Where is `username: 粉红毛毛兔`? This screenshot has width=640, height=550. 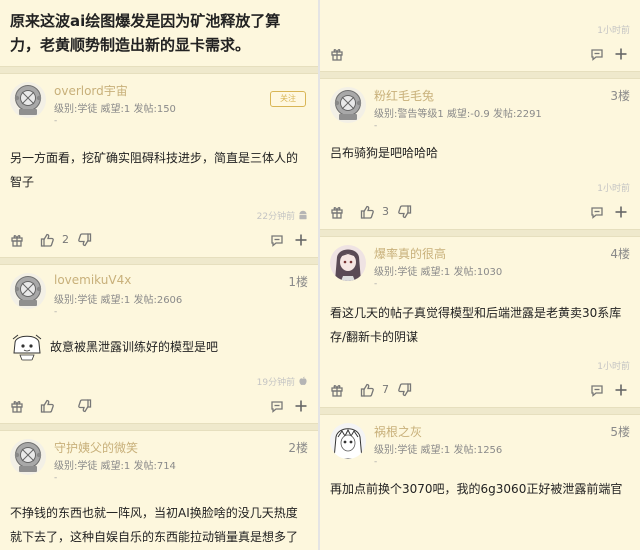 username: 粉红毛毛兔 is located at coordinates (404, 95).